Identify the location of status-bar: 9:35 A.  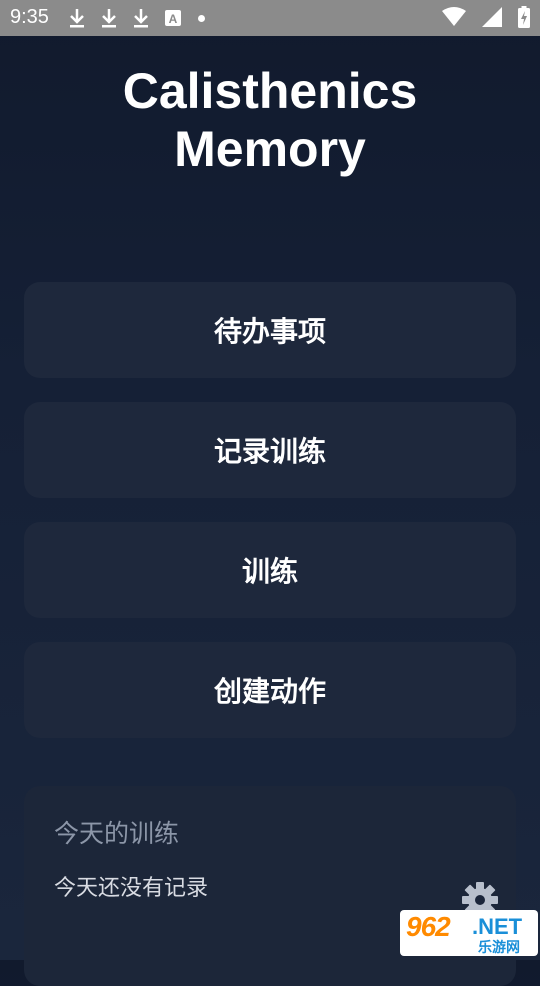
(270, 18).